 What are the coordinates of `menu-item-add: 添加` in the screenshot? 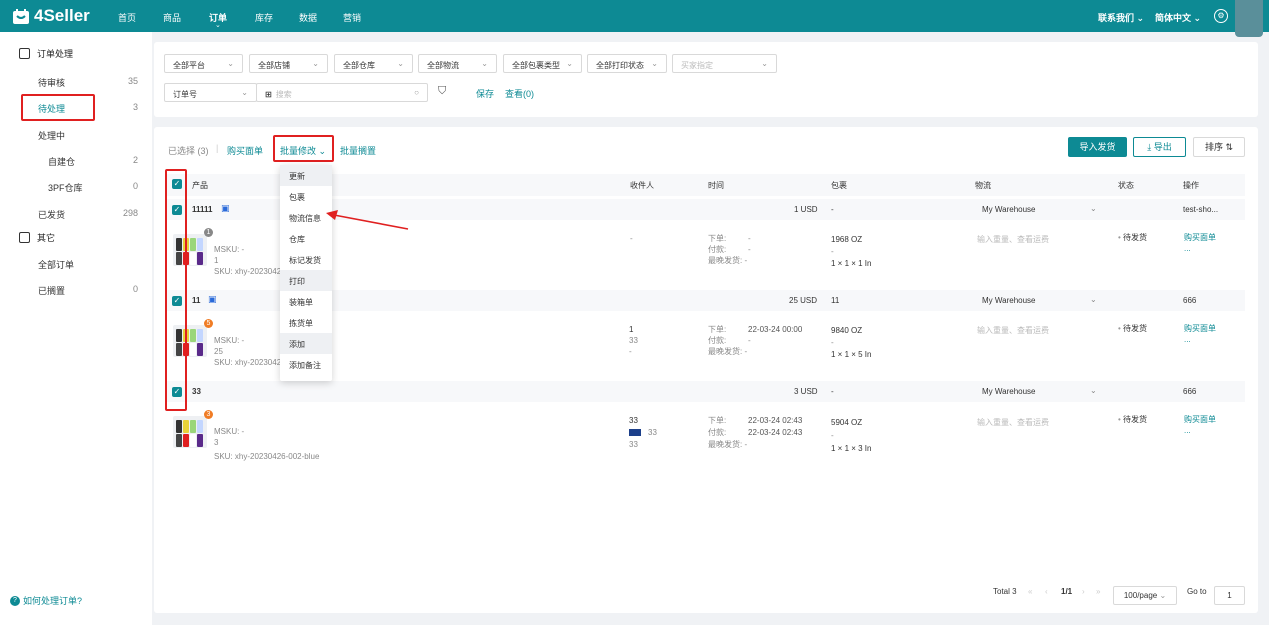 It's located at (306, 343).